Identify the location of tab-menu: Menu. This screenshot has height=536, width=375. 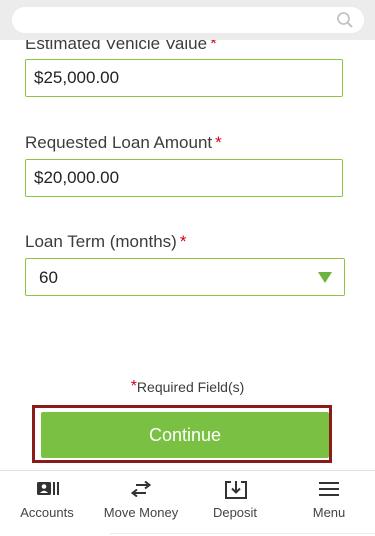
(328, 503).